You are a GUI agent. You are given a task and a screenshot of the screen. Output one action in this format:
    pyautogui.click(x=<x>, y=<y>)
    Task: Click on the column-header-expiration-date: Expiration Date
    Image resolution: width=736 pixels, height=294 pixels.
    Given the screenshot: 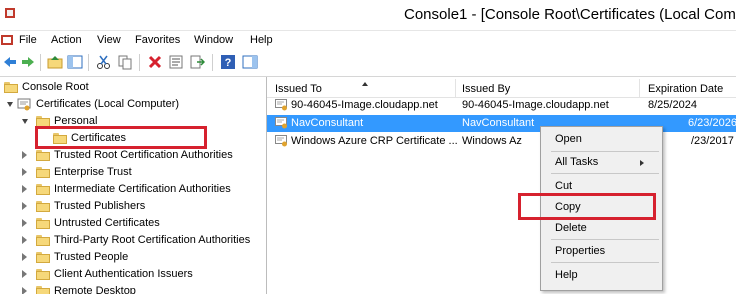 What is the action you would take?
    pyautogui.click(x=685, y=89)
    